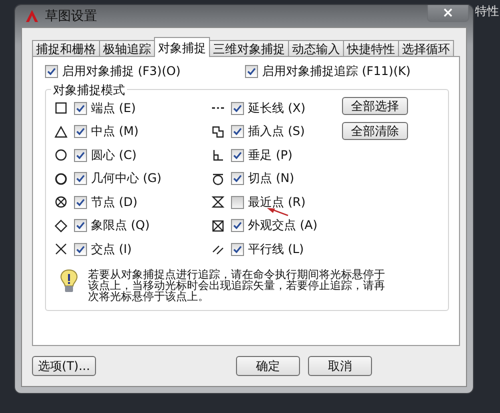 The image size is (500, 413). Describe the element at coordinates (120, 225) in the screenshot. I see `checkbox-label: 象限点 (Q)` at that location.